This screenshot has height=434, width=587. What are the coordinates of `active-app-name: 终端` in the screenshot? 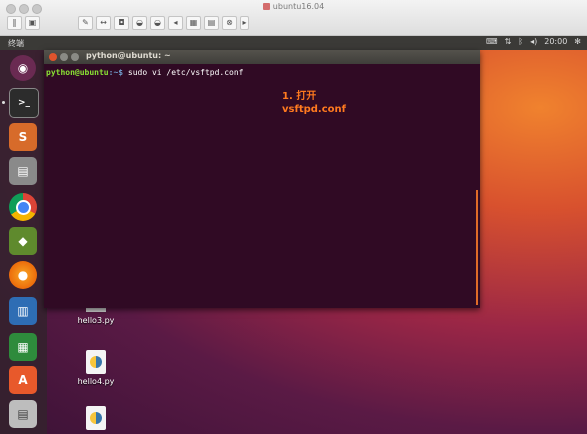 It's located at (16, 43).